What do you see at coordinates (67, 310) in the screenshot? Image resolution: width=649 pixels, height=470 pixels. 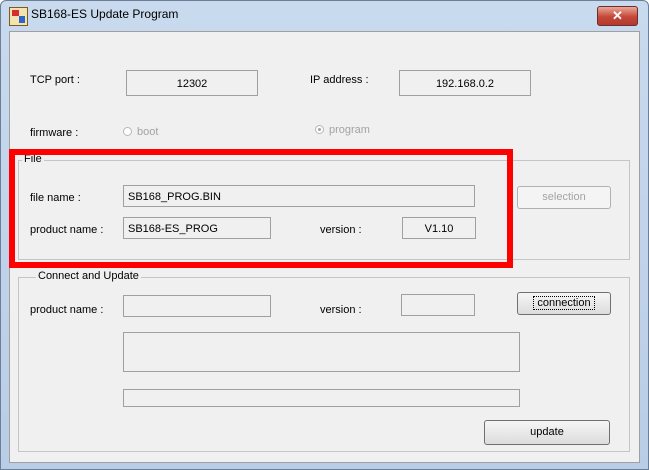 I see `update-product-name-label: product name :` at bounding box center [67, 310].